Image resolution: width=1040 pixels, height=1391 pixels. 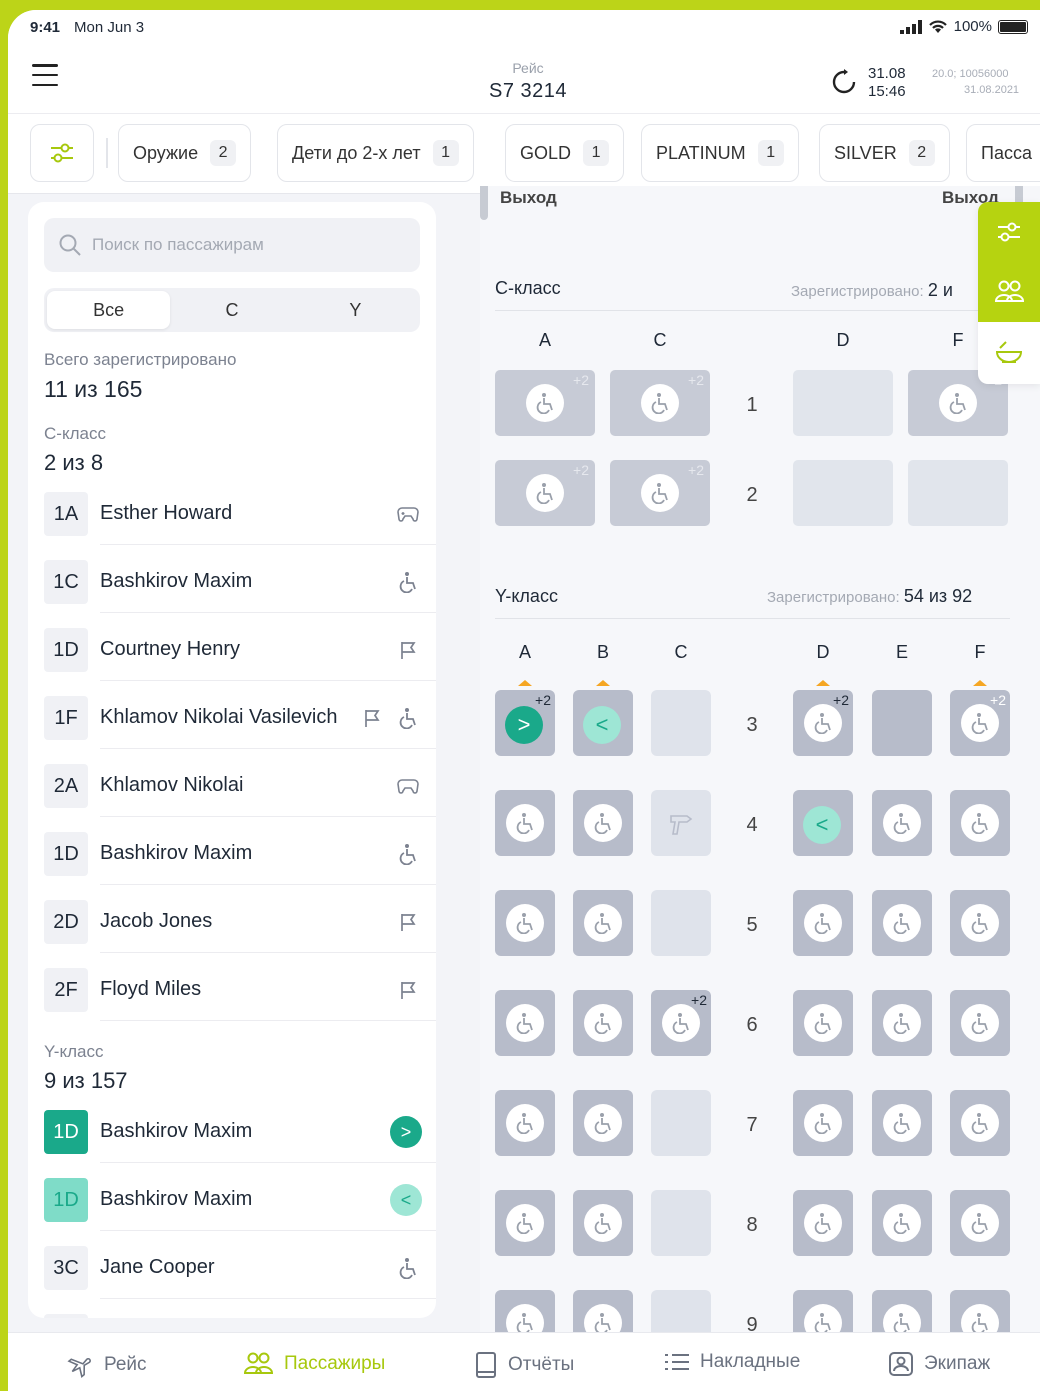 I want to click on seat-6e, so click(x=902, y=1023).